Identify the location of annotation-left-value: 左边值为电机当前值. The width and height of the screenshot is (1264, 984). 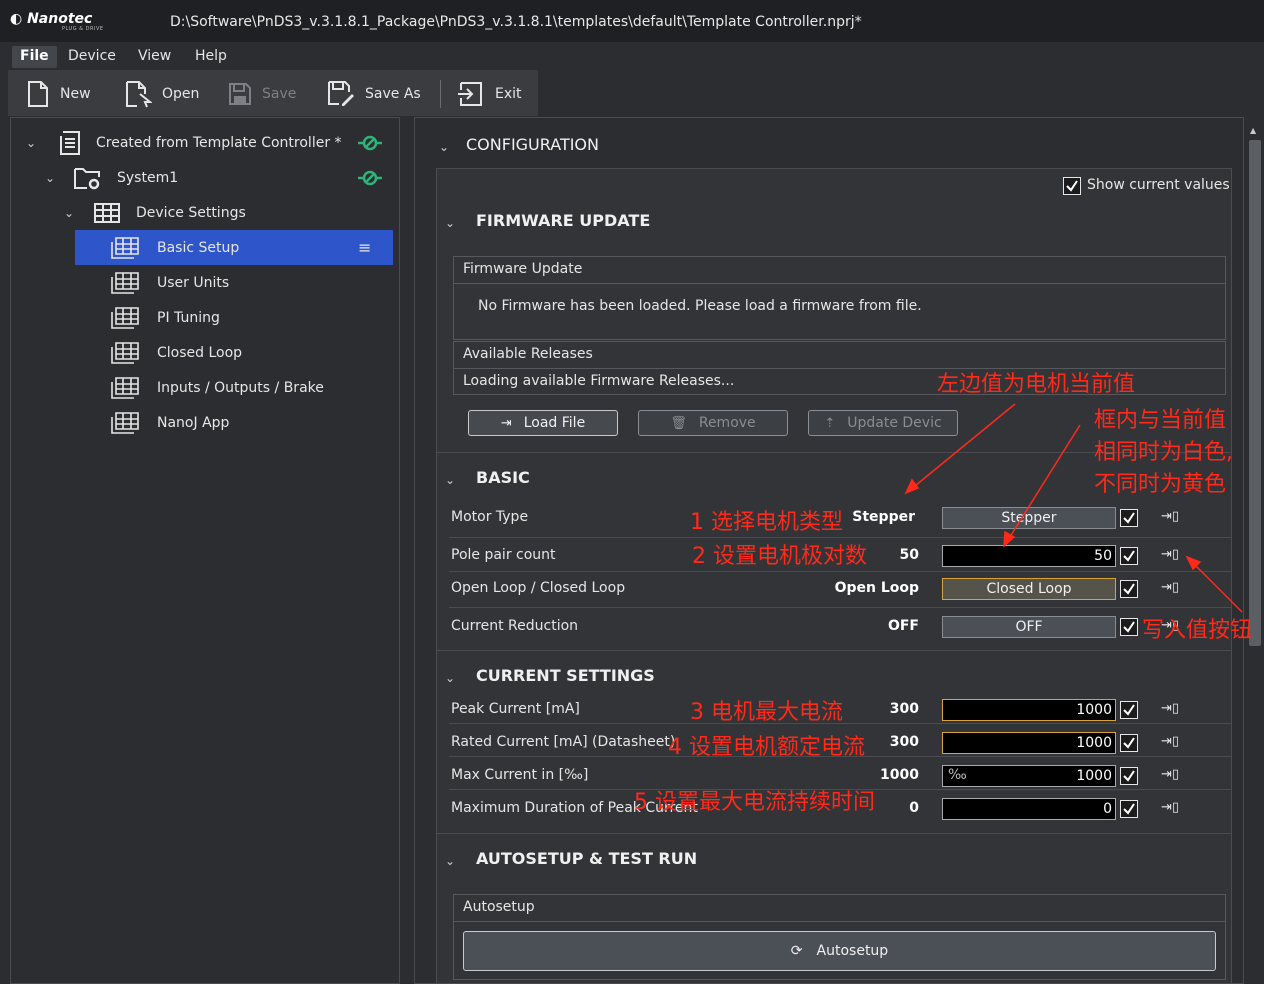
(1036, 384).